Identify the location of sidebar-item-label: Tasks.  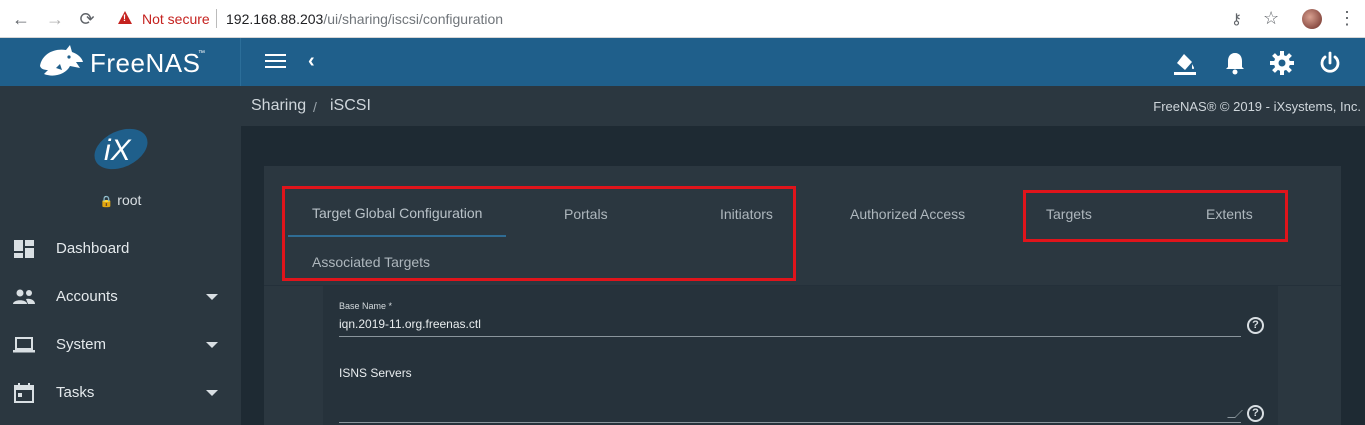
(75, 392).